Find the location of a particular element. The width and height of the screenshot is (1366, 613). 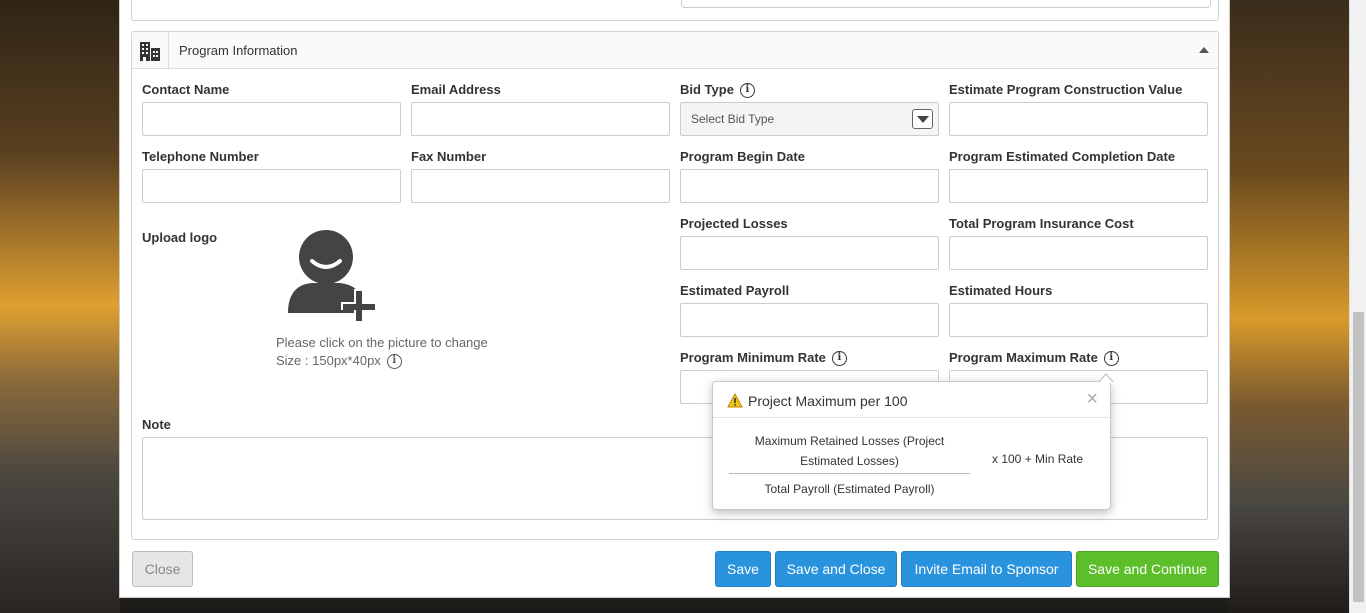

estimated-payroll-input is located at coordinates (809, 320).